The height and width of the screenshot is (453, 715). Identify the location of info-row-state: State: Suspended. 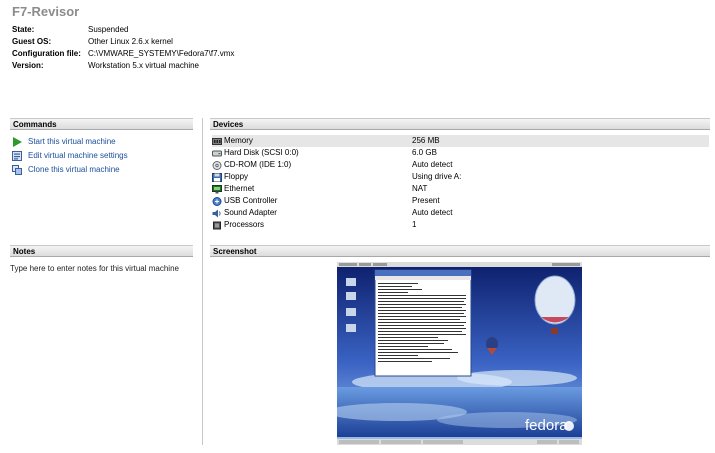
(123, 30).